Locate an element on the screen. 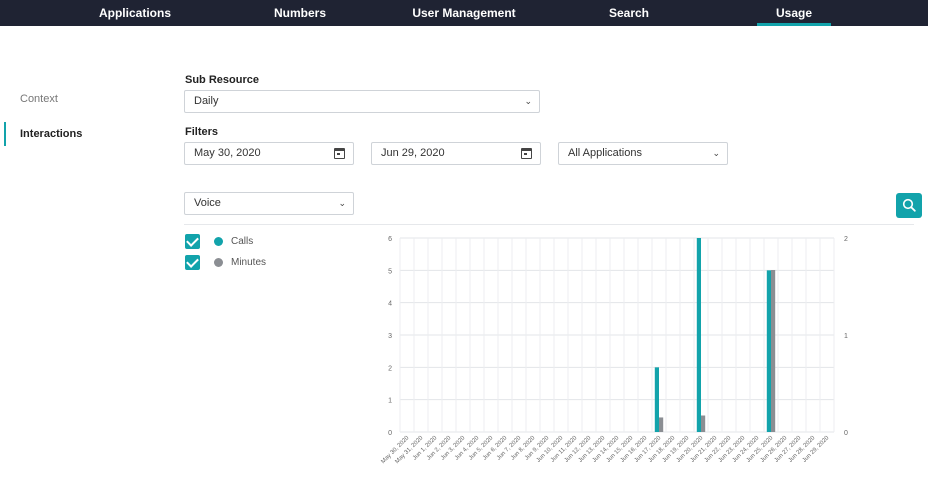 The height and width of the screenshot is (477, 928). sub-resource-value: Daily is located at coordinates (206, 101).